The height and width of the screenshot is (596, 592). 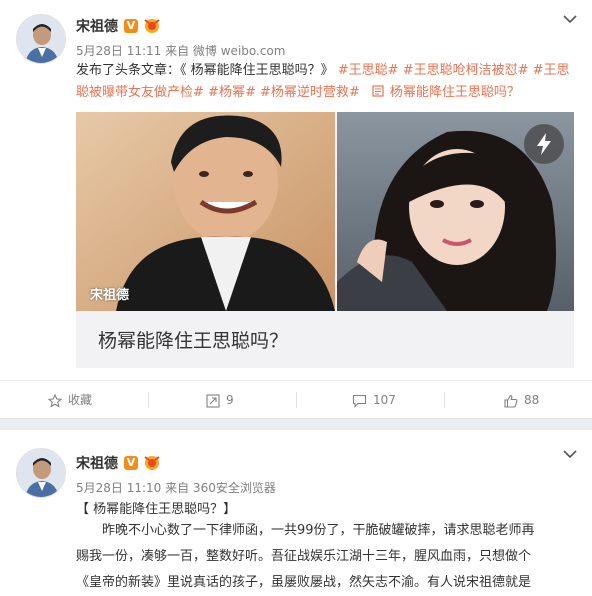 I want to click on hashtag: #王思聪呛柯洁被怼#, so click(x=466, y=70).